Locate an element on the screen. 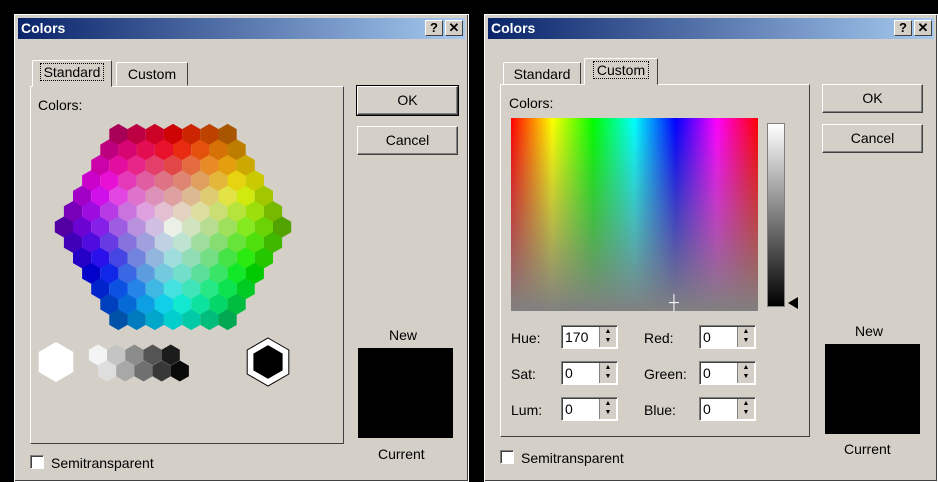 The height and width of the screenshot is (482, 938). blue-field: 0 ▲ ▼ is located at coordinates (727, 409).